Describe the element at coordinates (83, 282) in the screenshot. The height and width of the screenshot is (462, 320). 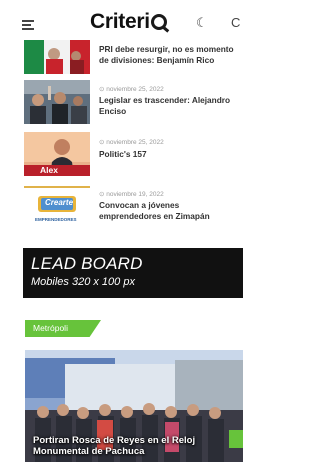
I see `ad-subtitle: Mobiles 320 x 100 px` at that location.